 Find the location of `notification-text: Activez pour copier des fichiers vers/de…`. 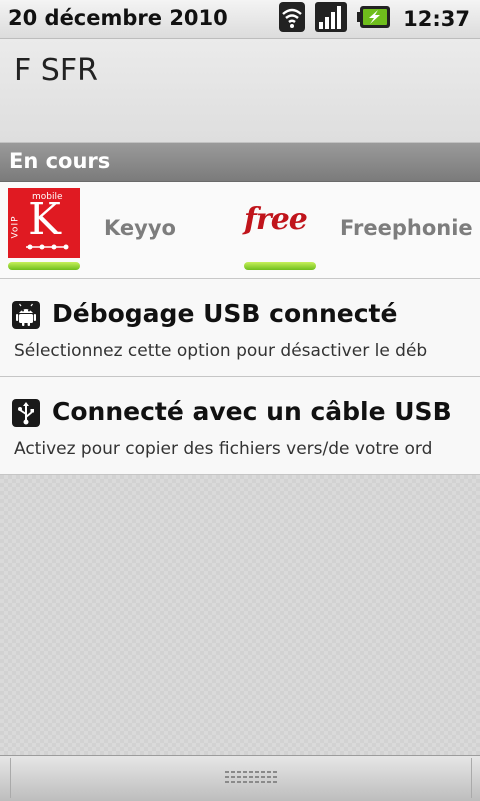

notification-text: Activez pour copier des fichiers vers/de… is located at coordinates (223, 449).